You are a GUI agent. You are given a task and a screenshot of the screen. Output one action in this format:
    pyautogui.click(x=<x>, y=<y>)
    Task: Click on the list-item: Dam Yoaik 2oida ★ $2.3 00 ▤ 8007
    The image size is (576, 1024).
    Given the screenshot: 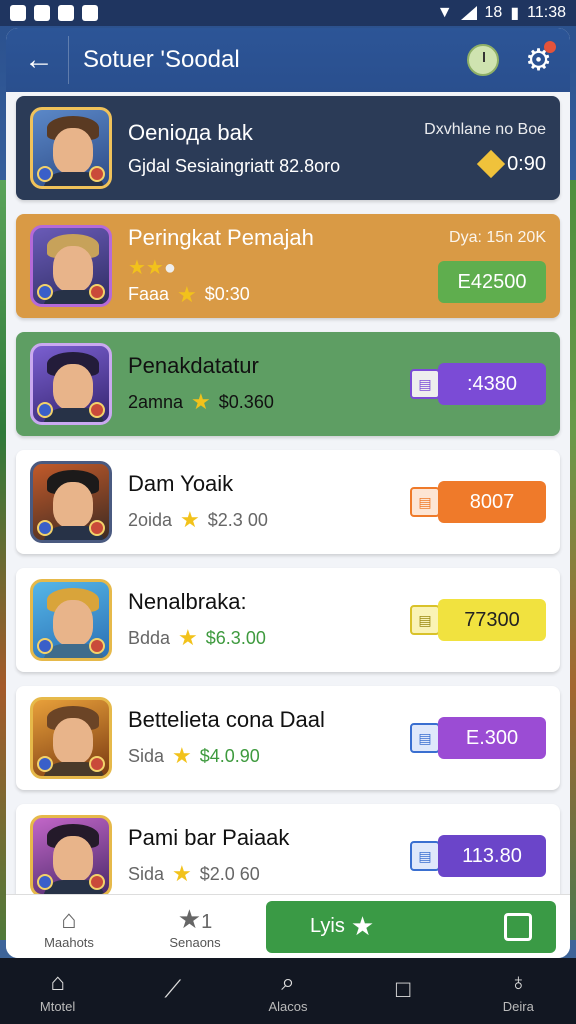 What is the action you would take?
    pyautogui.click(x=288, y=502)
    